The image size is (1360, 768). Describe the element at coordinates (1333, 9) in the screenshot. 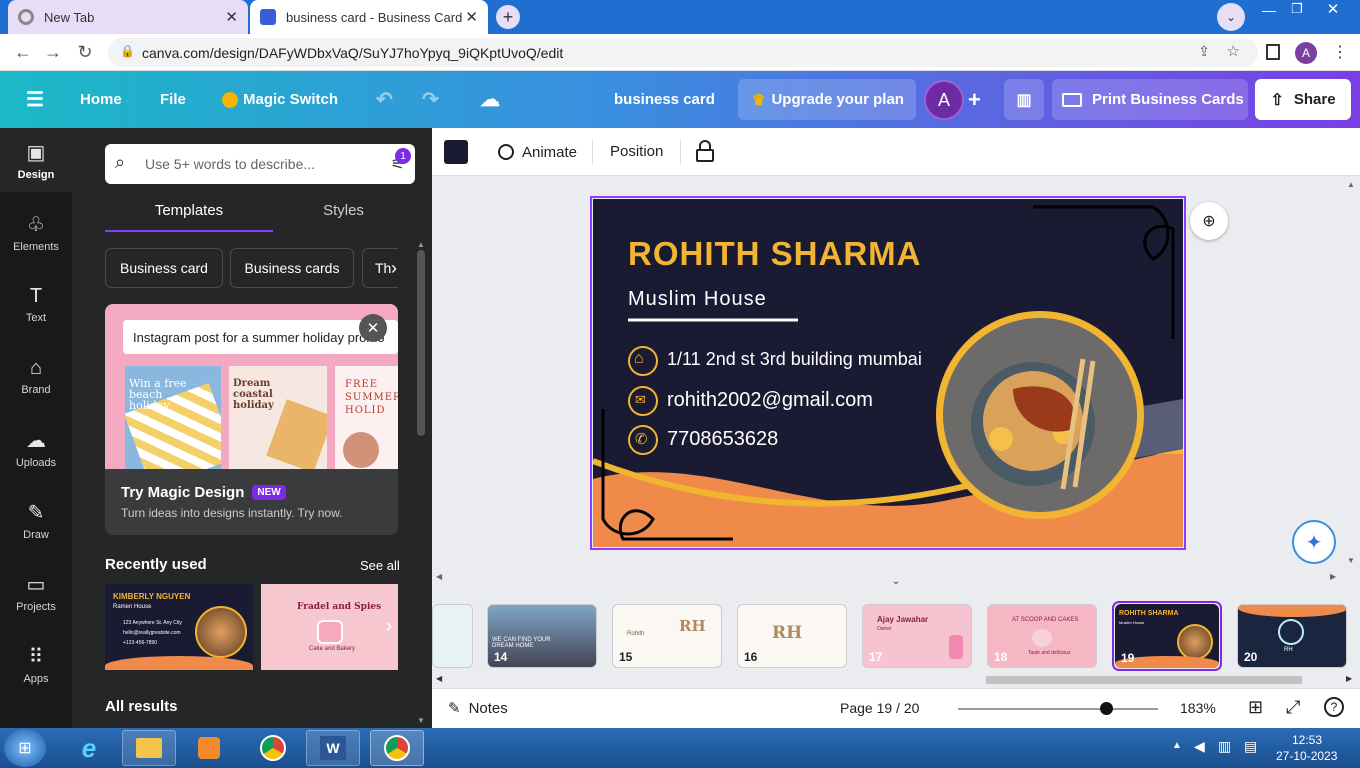

I see `close-window-button: ✕` at that location.